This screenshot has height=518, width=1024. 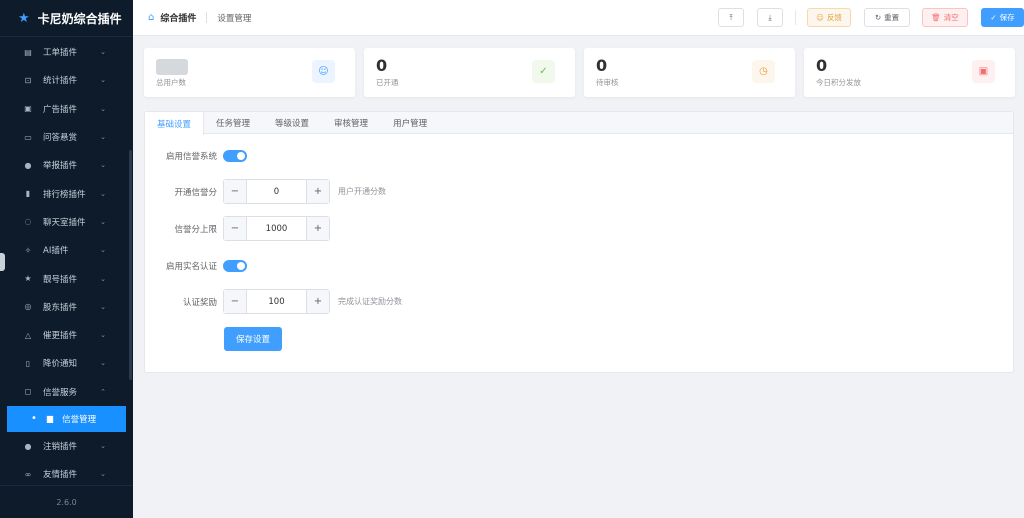 What do you see at coordinates (28, 363) in the screenshot?
I see `phone-icon: ▯` at bounding box center [28, 363].